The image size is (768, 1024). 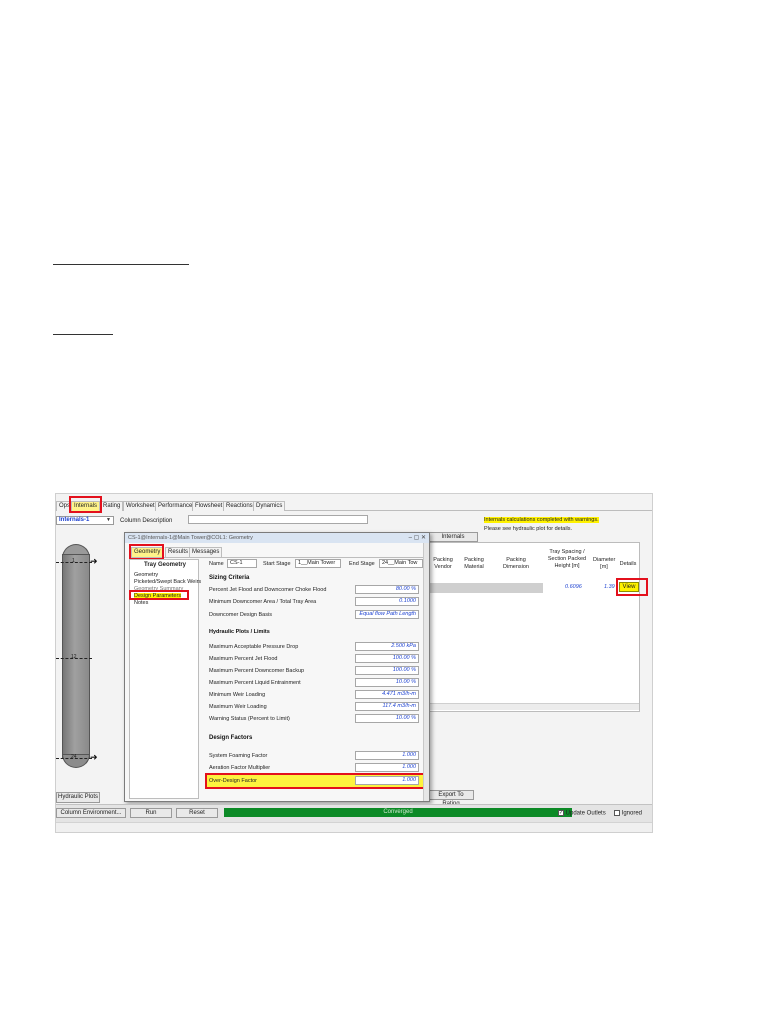 I want to click on header-tray-spacing: Tray Spacing / Section Packed Height [m], so click(x=567, y=559).